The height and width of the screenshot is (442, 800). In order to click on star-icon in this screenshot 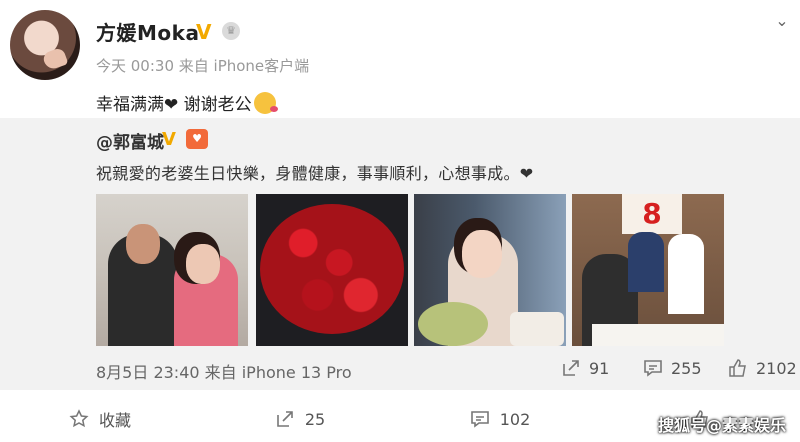, I will do `click(79, 418)`.